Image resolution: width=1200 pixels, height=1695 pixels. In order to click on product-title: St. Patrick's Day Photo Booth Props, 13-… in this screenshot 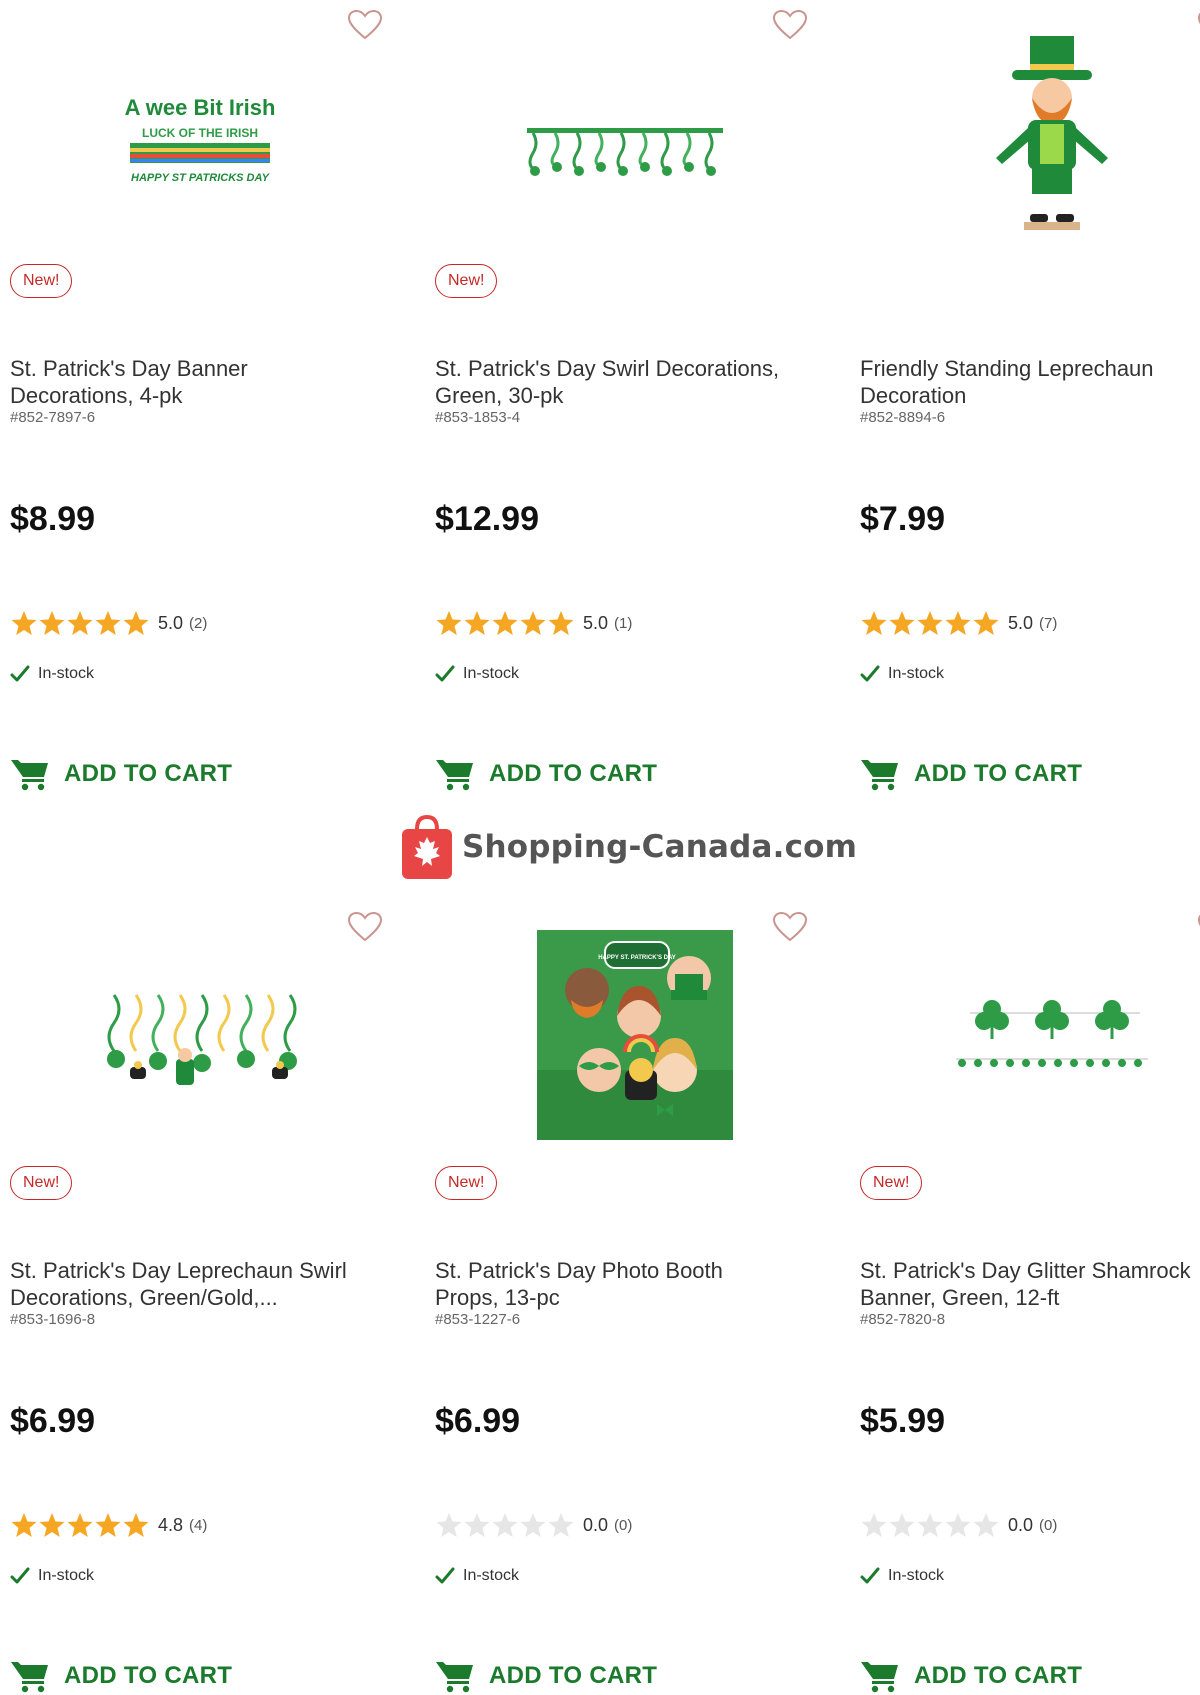, I will do `click(610, 1284)`.